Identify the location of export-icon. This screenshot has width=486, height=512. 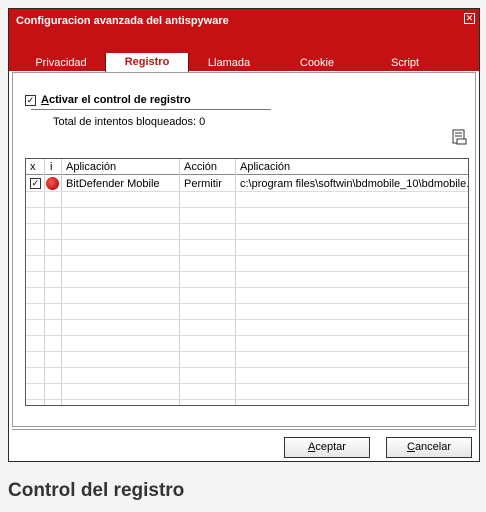
(459, 137).